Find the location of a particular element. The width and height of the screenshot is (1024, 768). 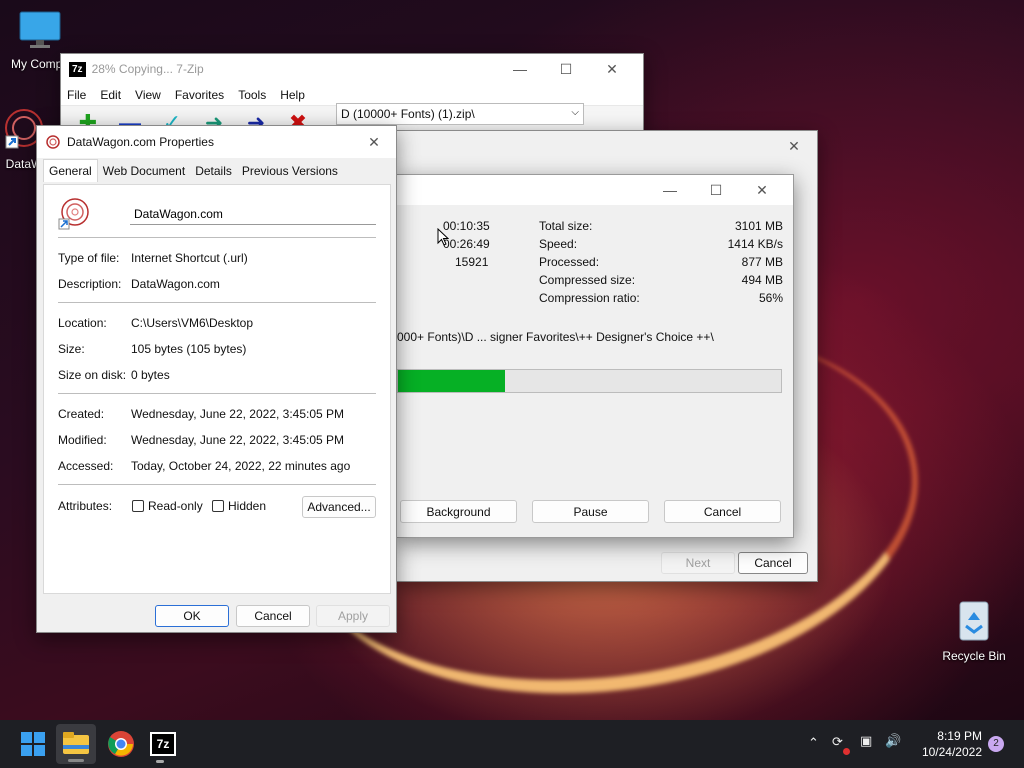

location-row: Location: C:\Users\VM6\Desktop is located at coordinates (155, 323).